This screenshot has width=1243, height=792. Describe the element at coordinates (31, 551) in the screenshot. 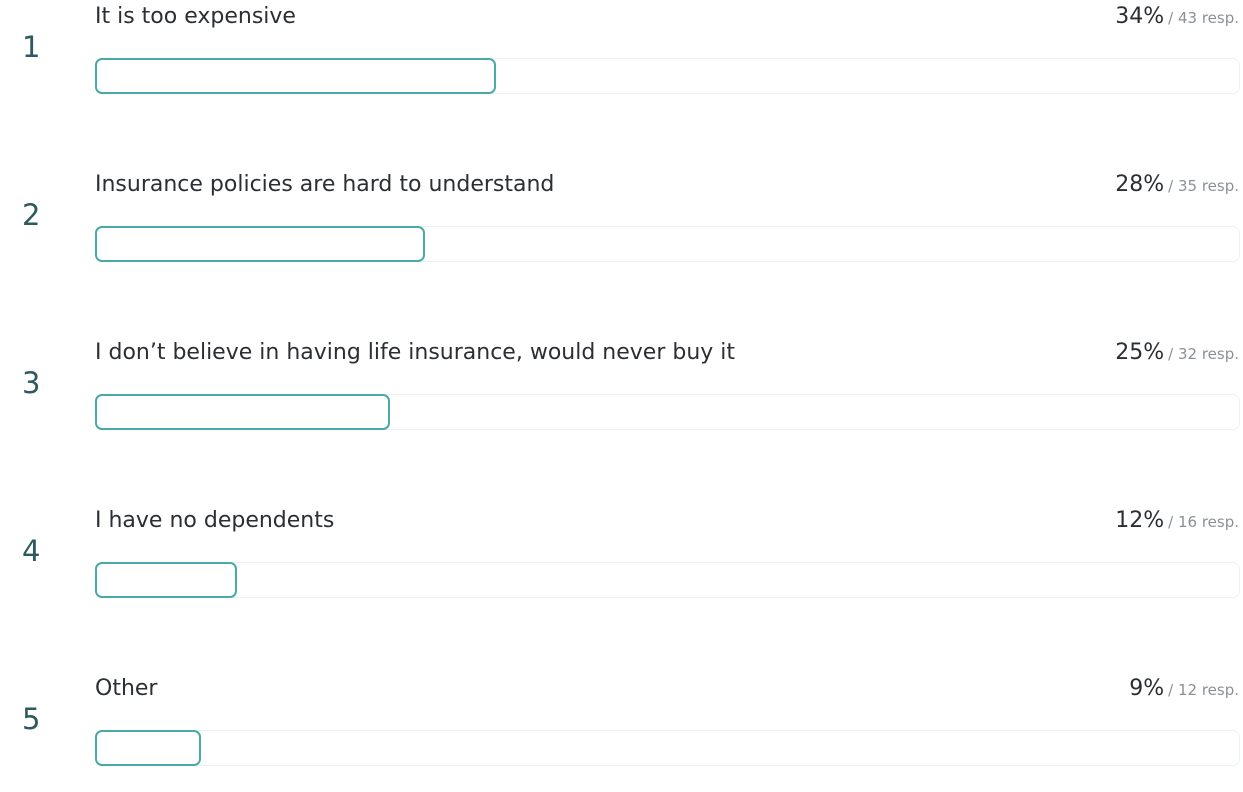

I see `rank-number: 4` at that location.